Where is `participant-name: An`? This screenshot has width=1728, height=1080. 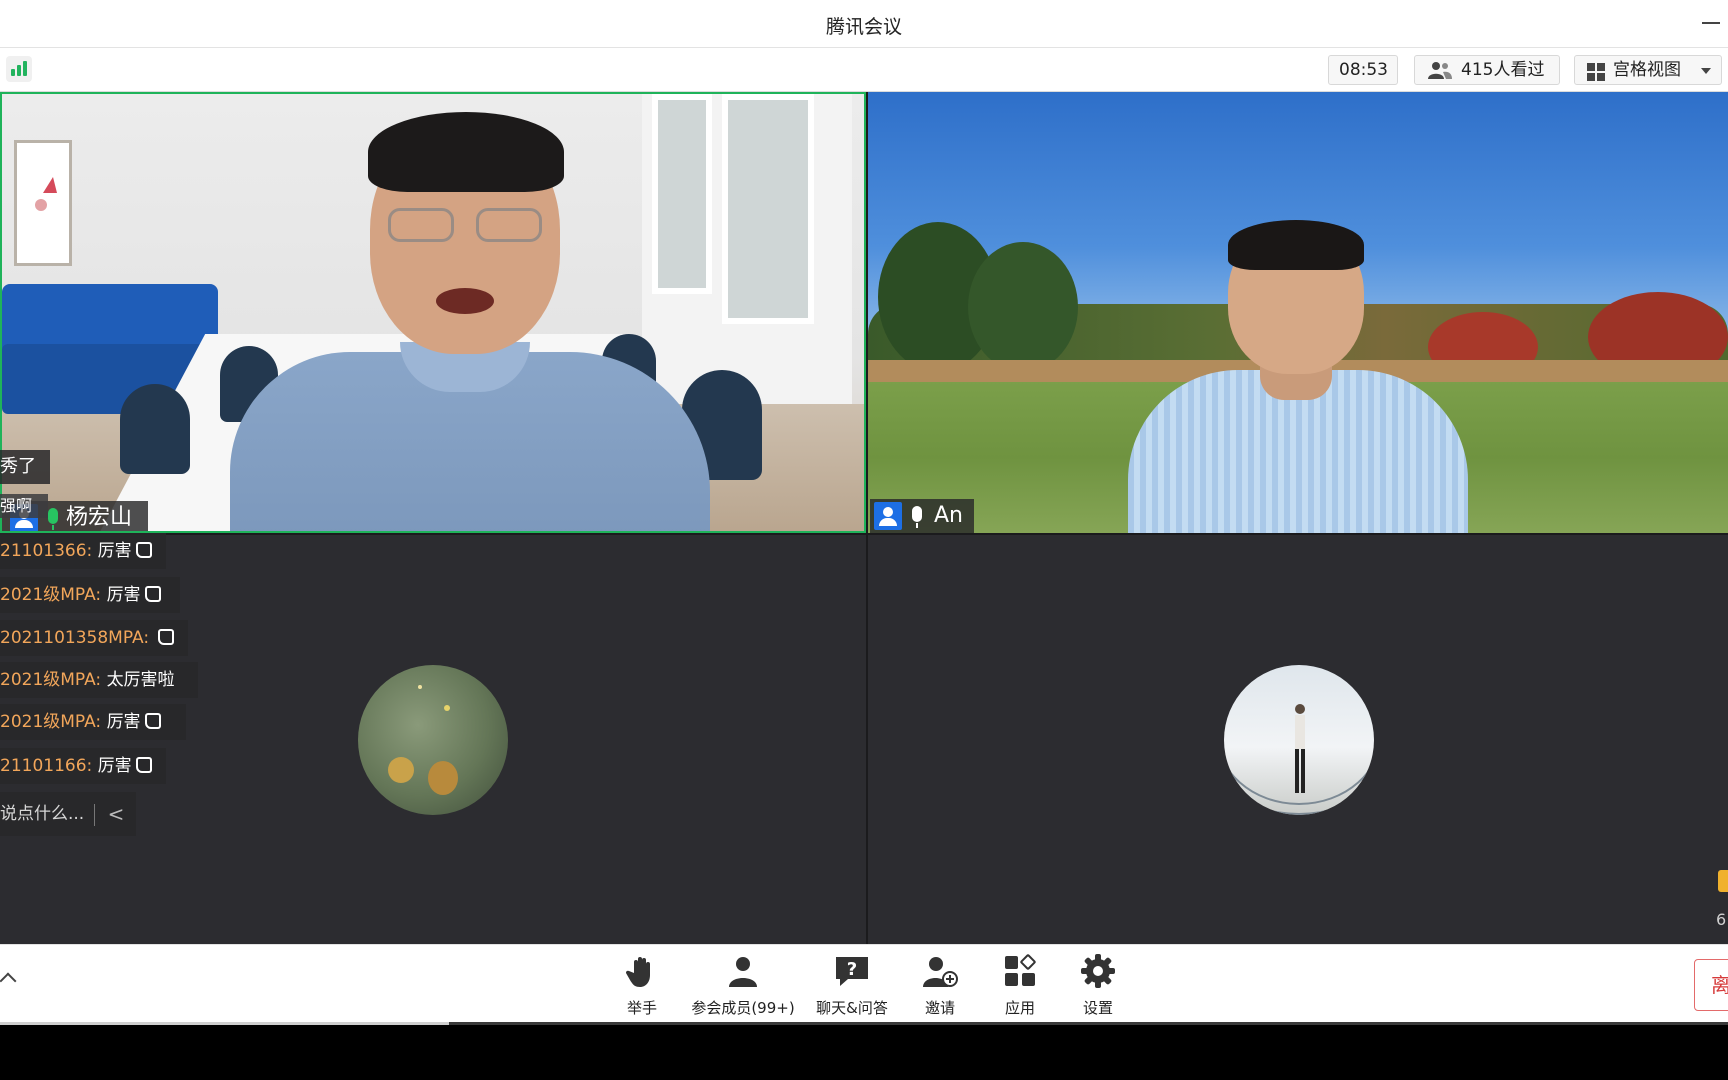 participant-name: An is located at coordinates (948, 515).